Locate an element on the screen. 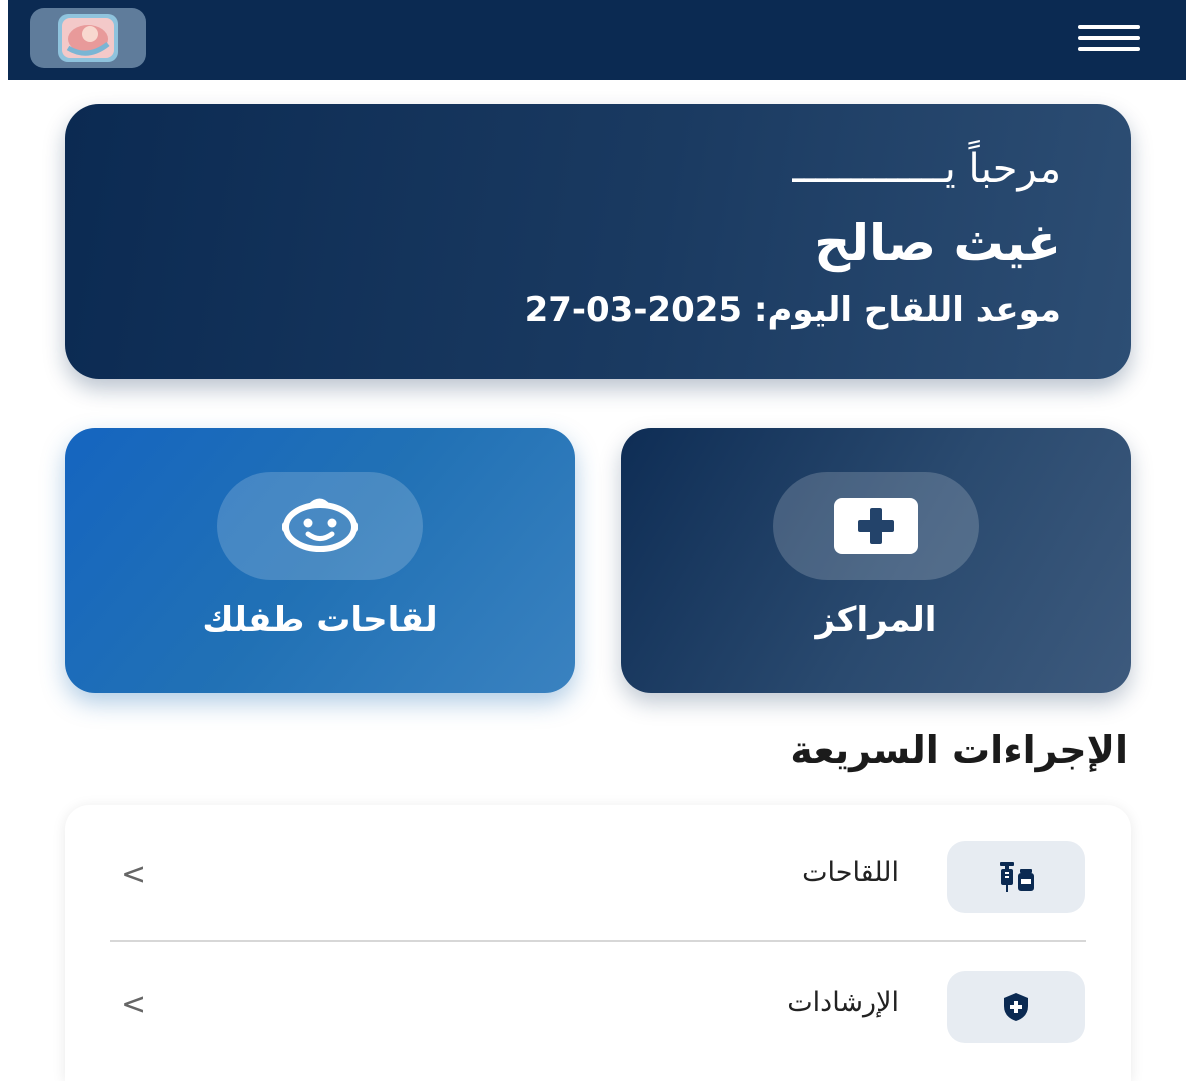 This screenshot has width=1192, height=1081. guidelines-icon-box is located at coordinates (1016, 1007).